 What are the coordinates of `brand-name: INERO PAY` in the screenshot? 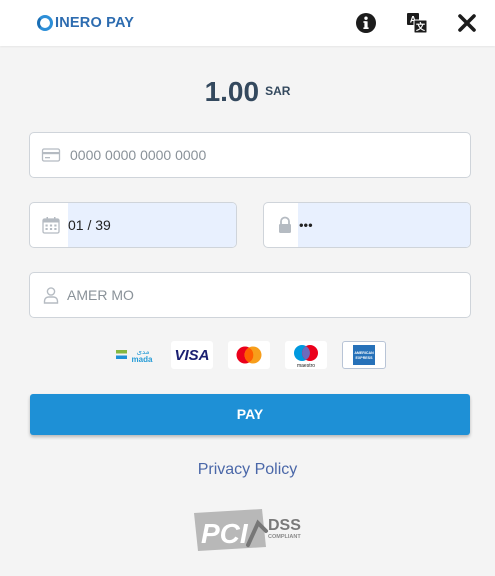 It's located at (95, 23).